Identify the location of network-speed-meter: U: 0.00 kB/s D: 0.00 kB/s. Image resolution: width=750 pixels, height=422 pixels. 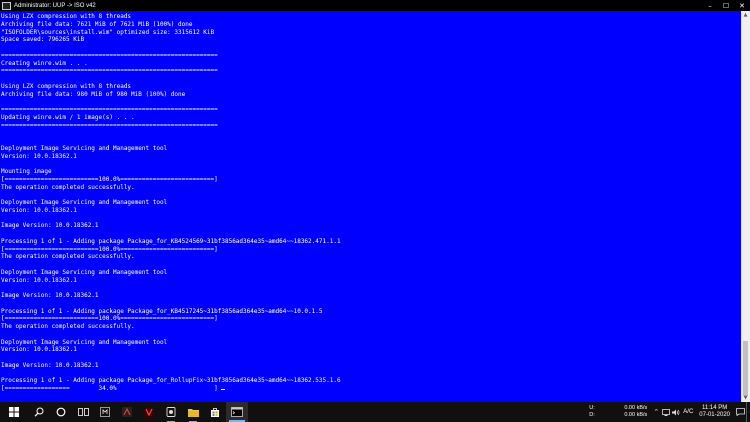
(618, 412).